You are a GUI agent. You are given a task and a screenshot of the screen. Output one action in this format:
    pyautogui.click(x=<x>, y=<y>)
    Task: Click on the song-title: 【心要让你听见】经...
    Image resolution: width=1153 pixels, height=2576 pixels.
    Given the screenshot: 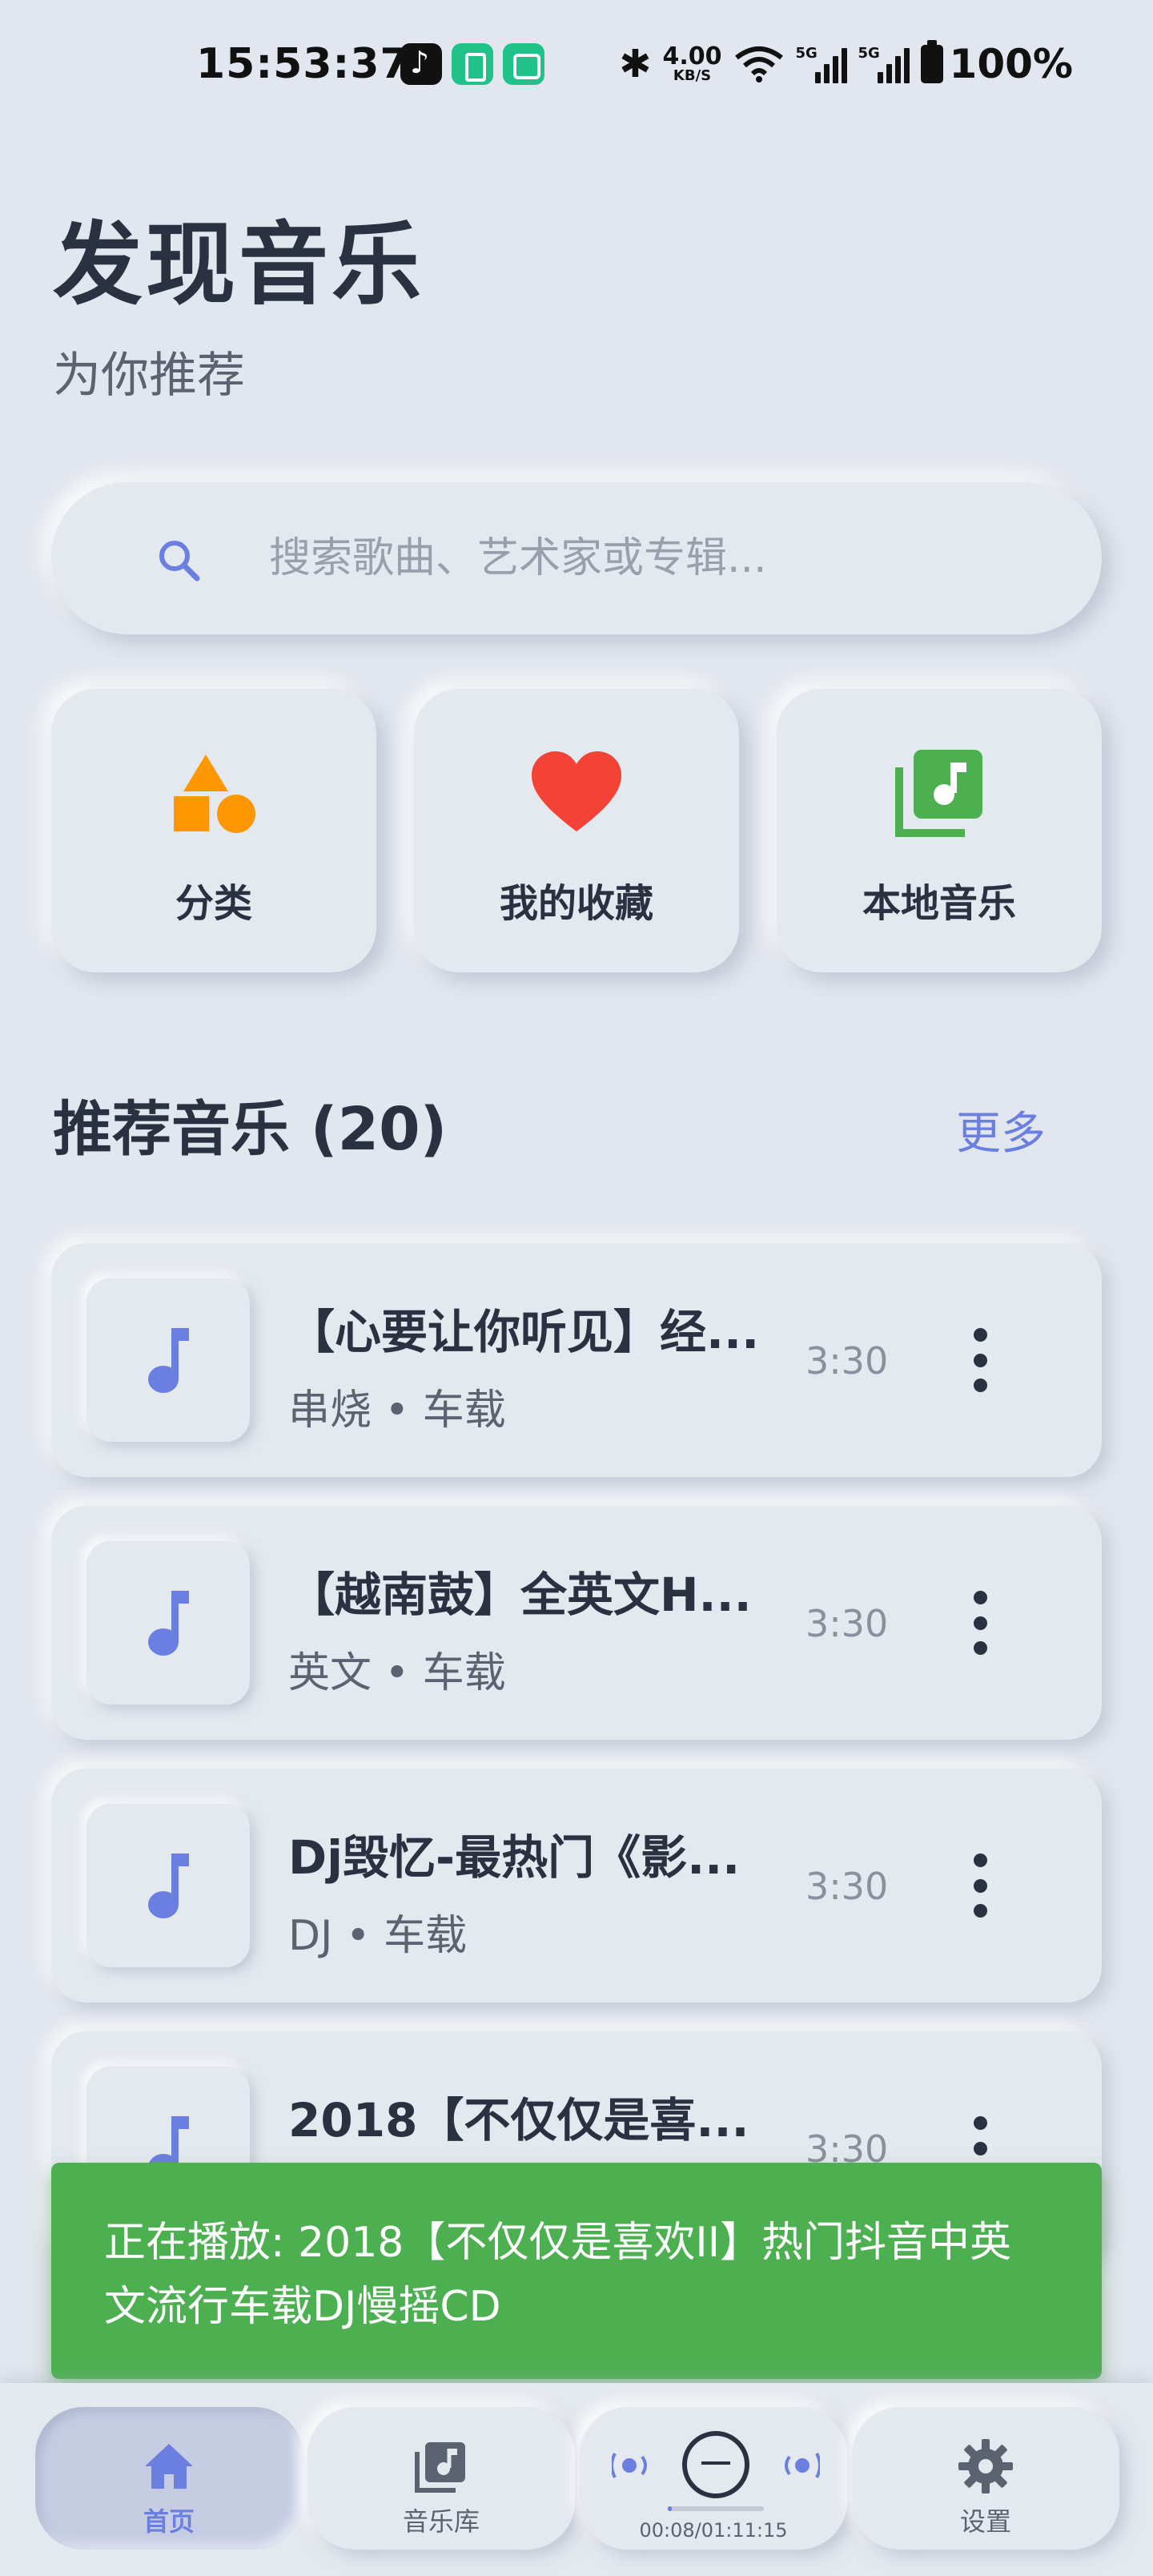 What is the action you would take?
    pyautogui.click(x=524, y=1332)
    